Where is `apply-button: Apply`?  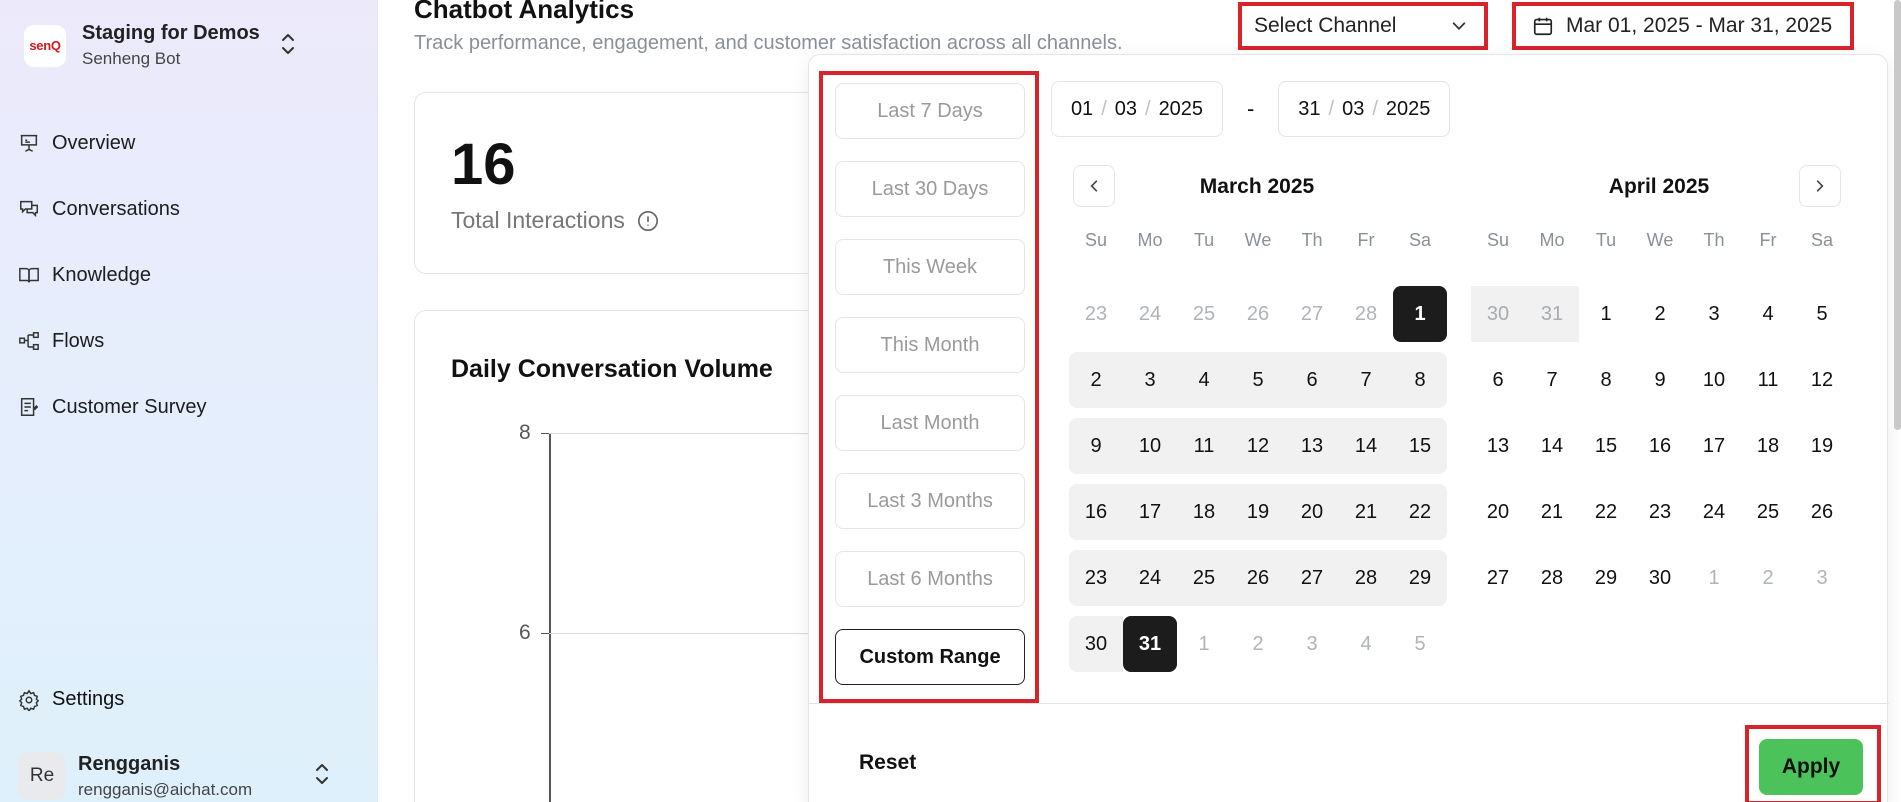 apply-button: Apply is located at coordinates (1811, 767).